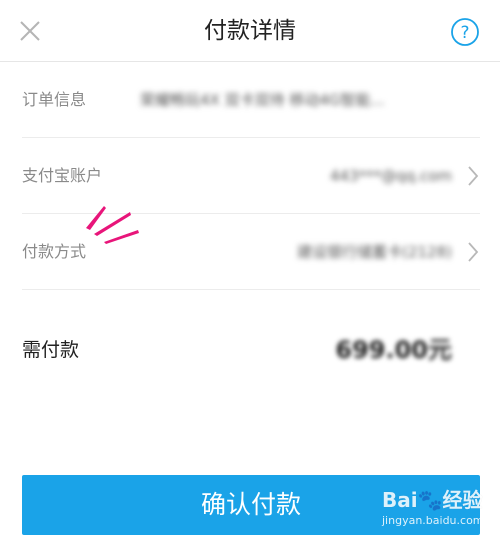 Image resolution: width=500 pixels, height=540 pixels. Describe the element at coordinates (400, 500) in the screenshot. I see `watermark-logo-text: Bai` at that location.